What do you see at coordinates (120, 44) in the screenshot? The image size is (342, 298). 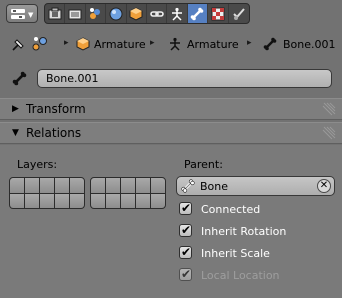 I see `breadcrumb-object: Armature` at bounding box center [120, 44].